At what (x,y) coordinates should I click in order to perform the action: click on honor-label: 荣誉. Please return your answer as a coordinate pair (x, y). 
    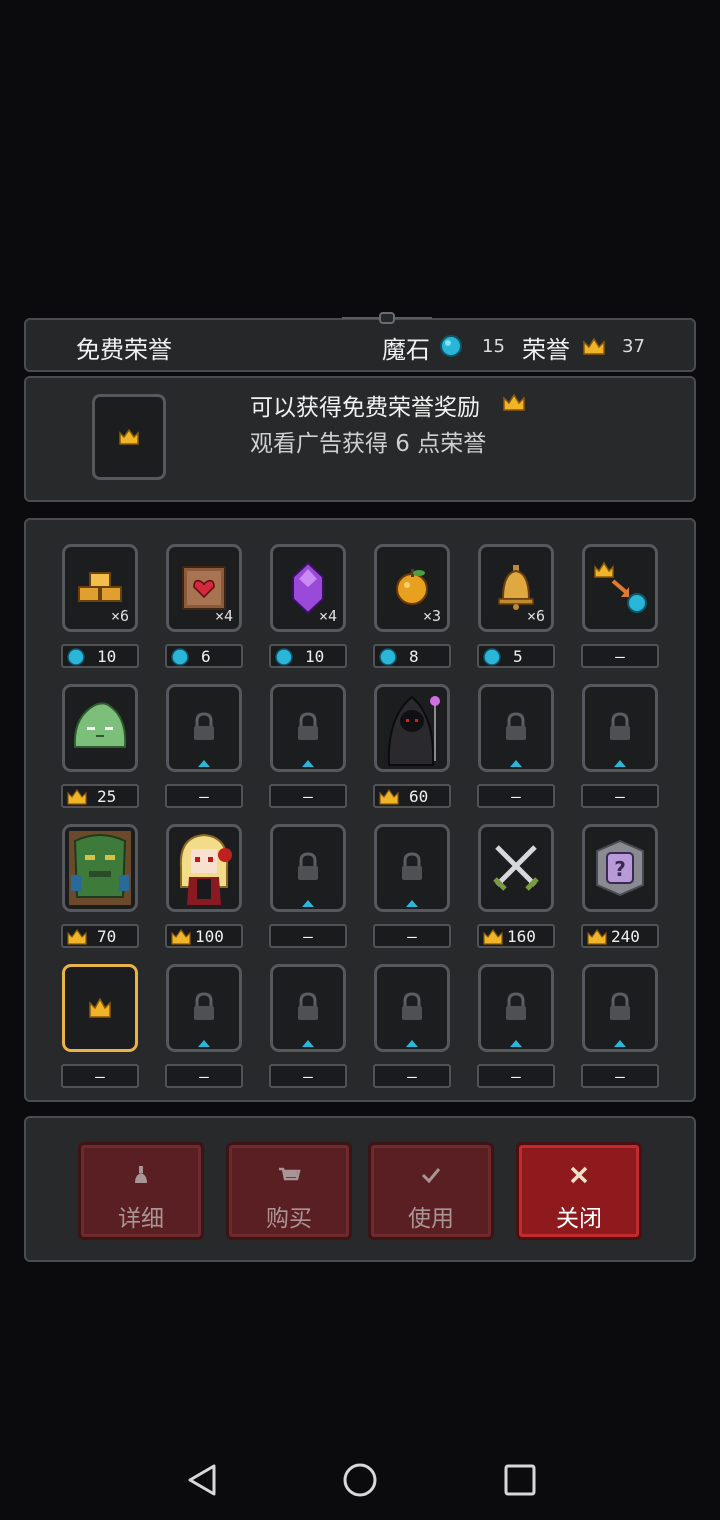
    Looking at the image, I should click on (546, 350).